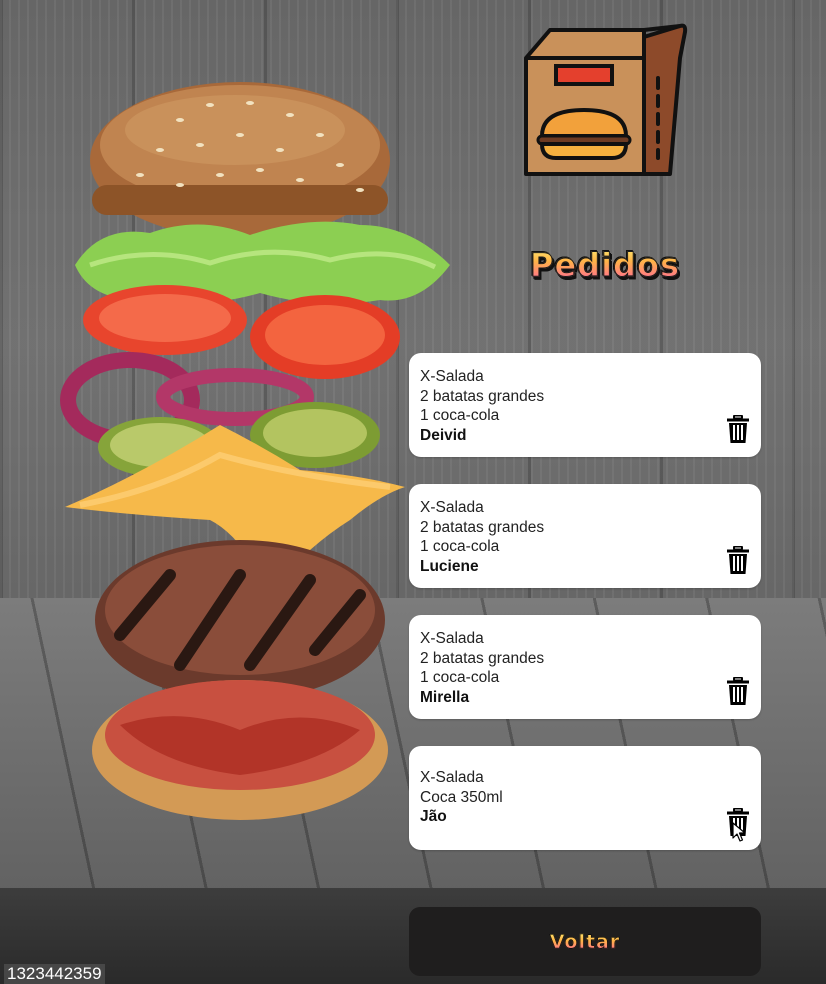 This screenshot has width=826, height=984. I want to click on back-button-label: Voltar, so click(585, 941).